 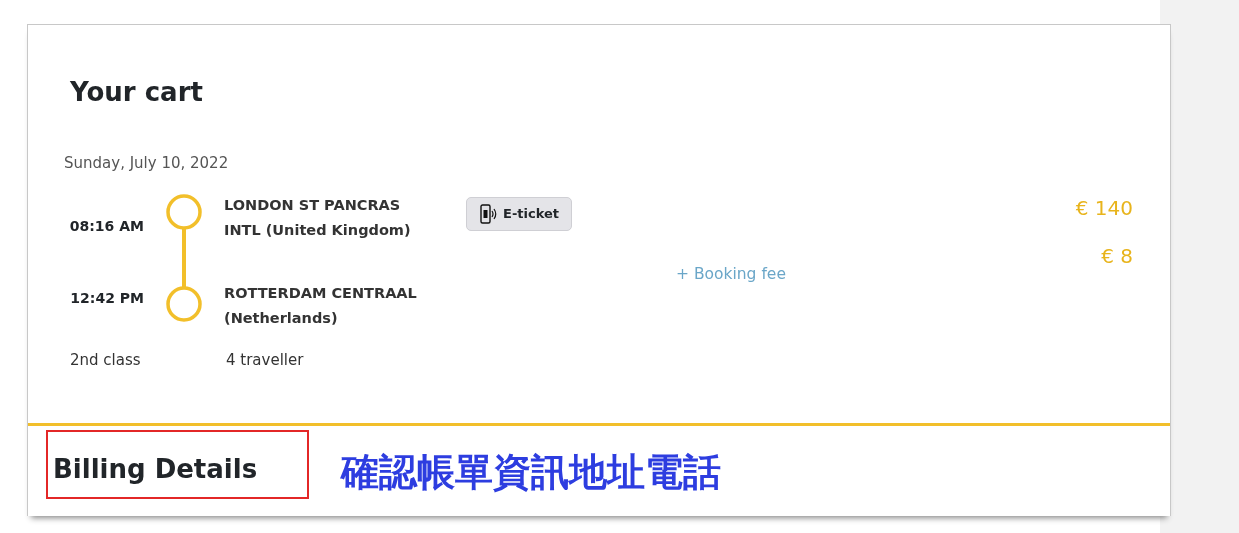 What do you see at coordinates (488, 213) in the screenshot?
I see `phone-ticket-icon` at bounding box center [488, 213].